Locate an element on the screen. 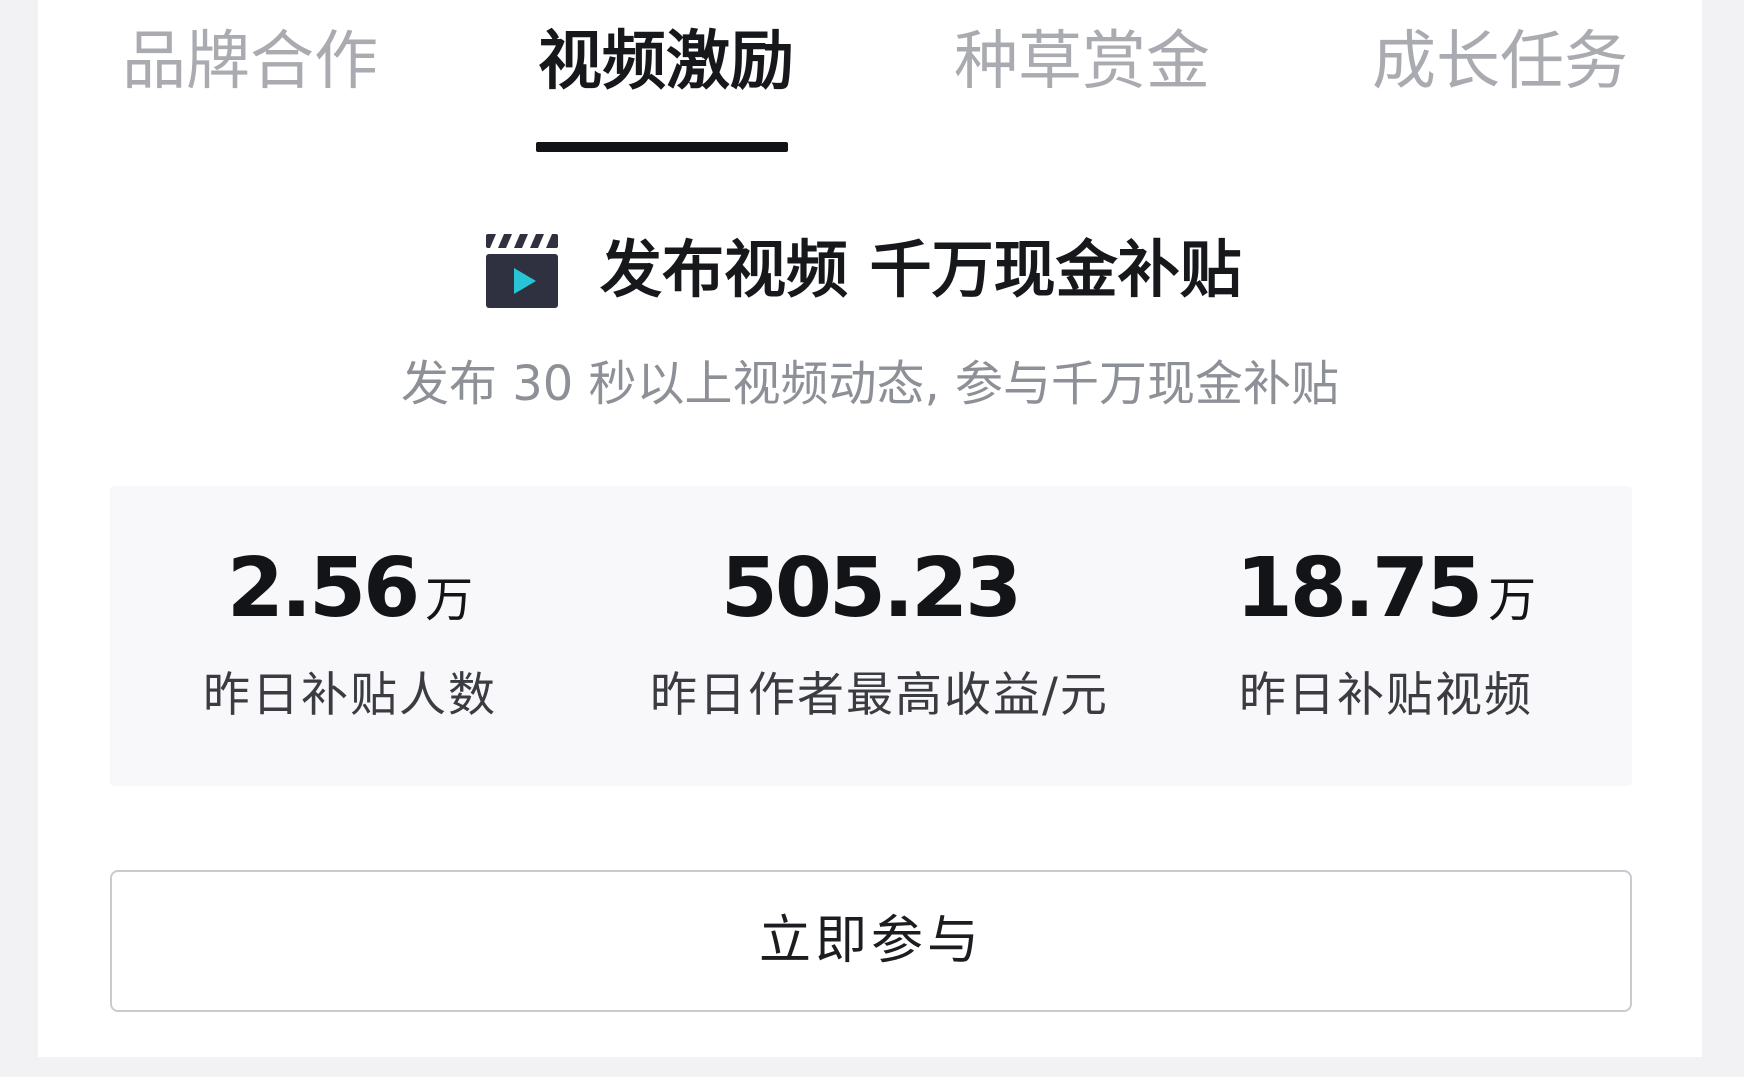  stat-number: 505.23 is located at coordinates (871, 588).